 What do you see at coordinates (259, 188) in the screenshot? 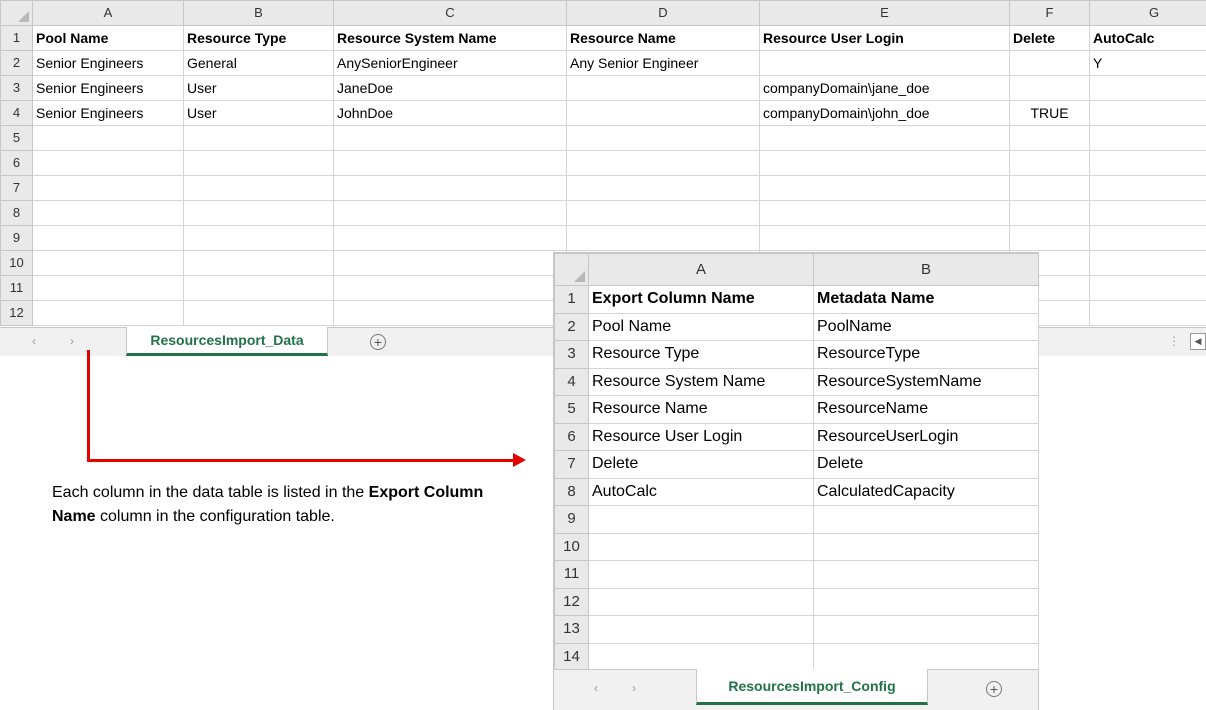
I see `data-sheet-cell-b7` at bounding box center [259, 188].